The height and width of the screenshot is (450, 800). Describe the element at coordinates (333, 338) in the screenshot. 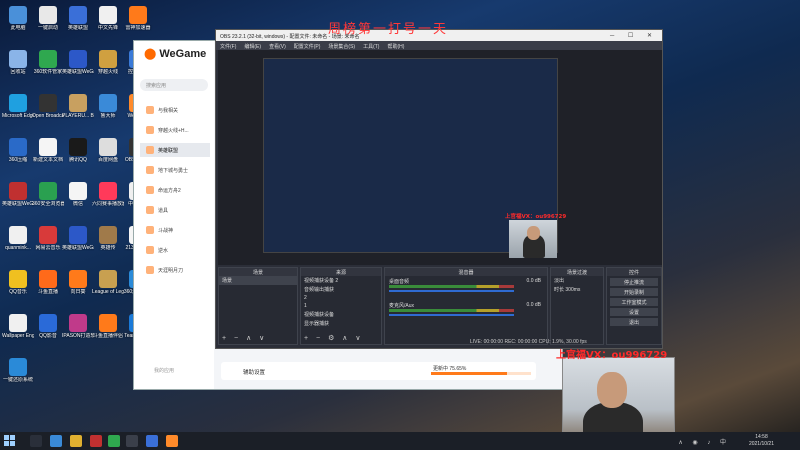

I see `sources-tools: + − ⚙ ∧ ∨` at that location.